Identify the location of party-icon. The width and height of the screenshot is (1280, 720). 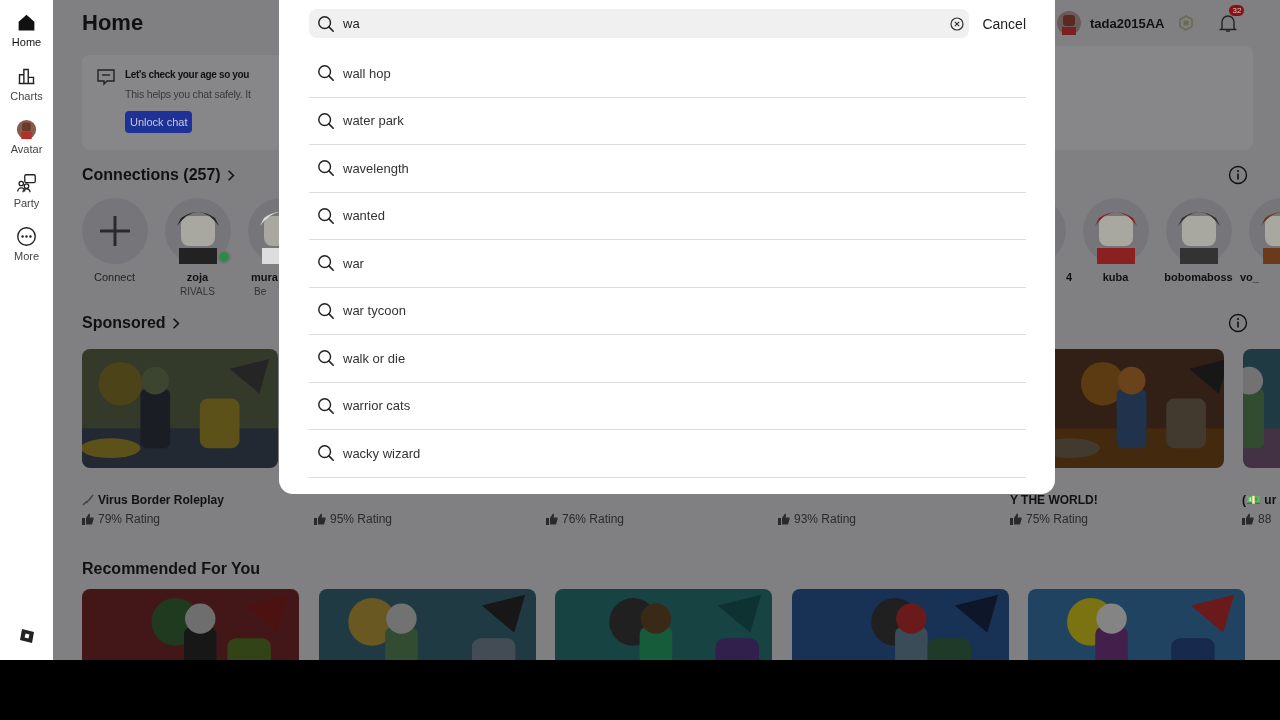
(26, 183).